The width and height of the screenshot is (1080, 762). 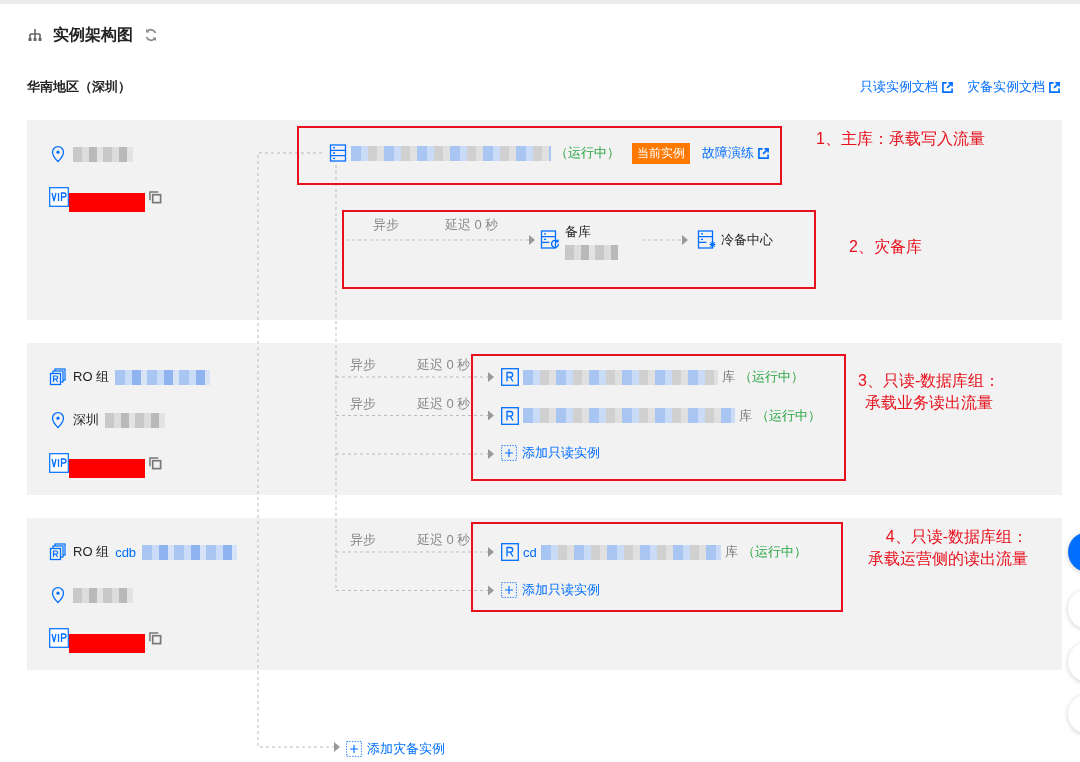 What do you see at coordinates (885, 247) in the screenshot?
I see `annotation-text: 2、灾备库` at bounding box center [885, 247].